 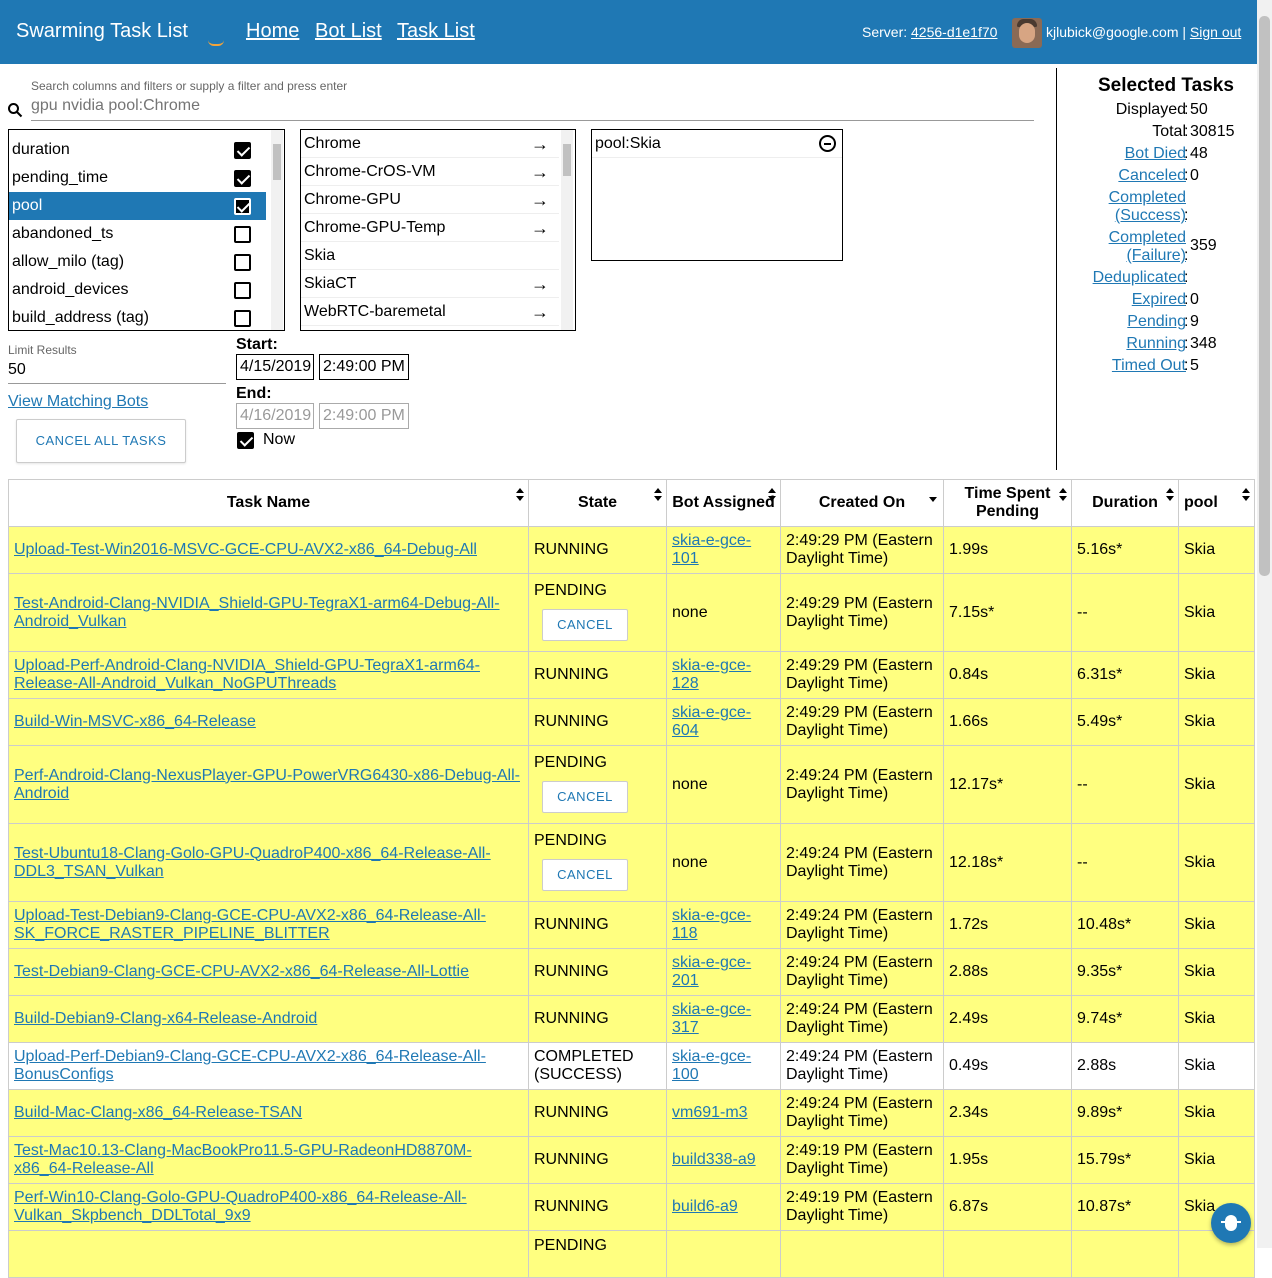 What do you see at coordinates (277, 230) in the screenshot?
I see `columns-scrollbar` at bounding box center [277, 230].